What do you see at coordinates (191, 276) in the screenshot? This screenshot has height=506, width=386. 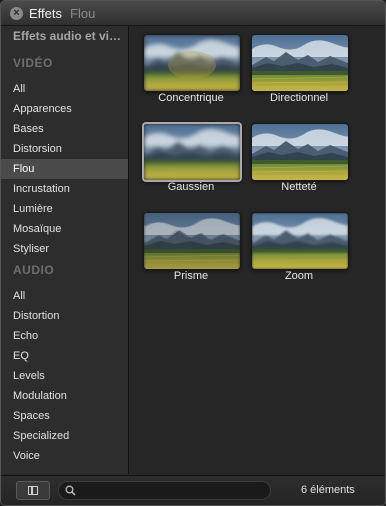 I see `effect-label: Prisme` at bounding box center [191, 276].